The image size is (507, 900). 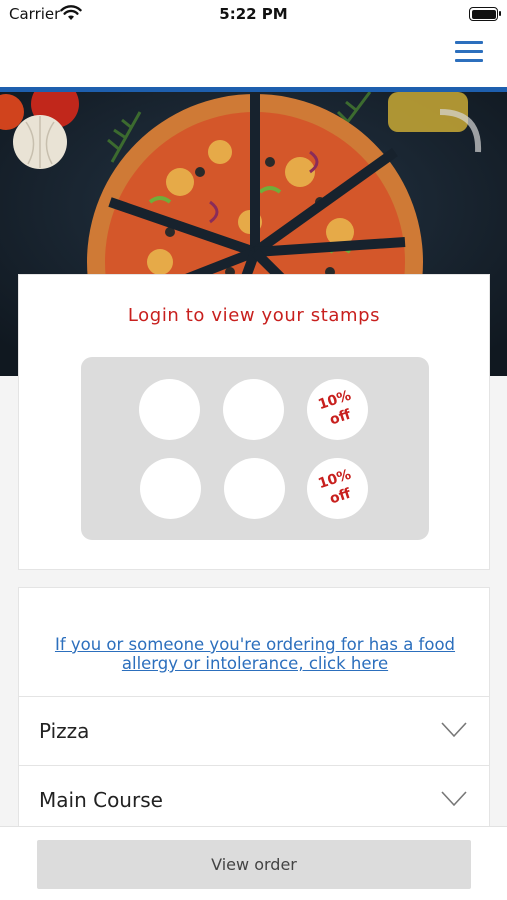 What do you see at coordinates (101, 800) in the screenshot?
I see `category-label: Main Course` at bounding box center [101, 800].